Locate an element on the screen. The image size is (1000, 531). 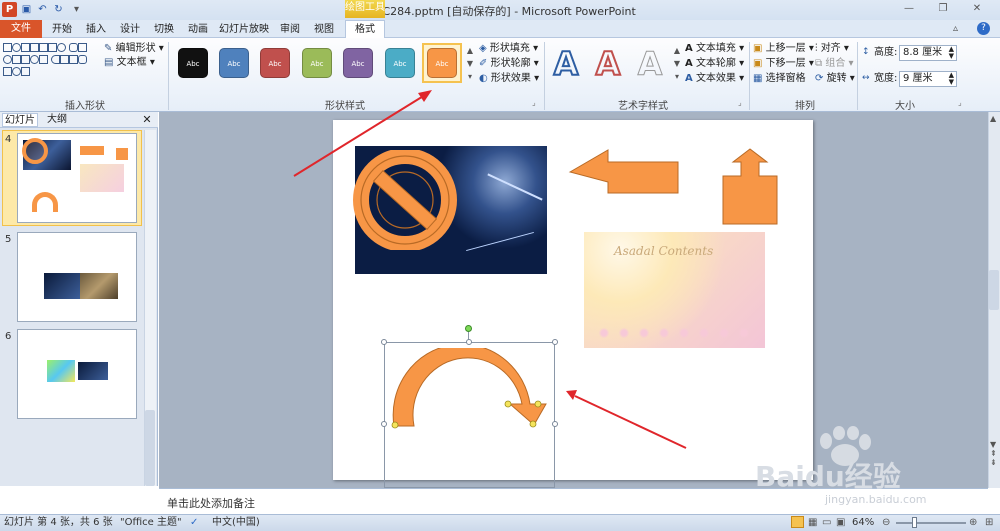
shape-style-blue: Abc is located at coordinates (234, 63).